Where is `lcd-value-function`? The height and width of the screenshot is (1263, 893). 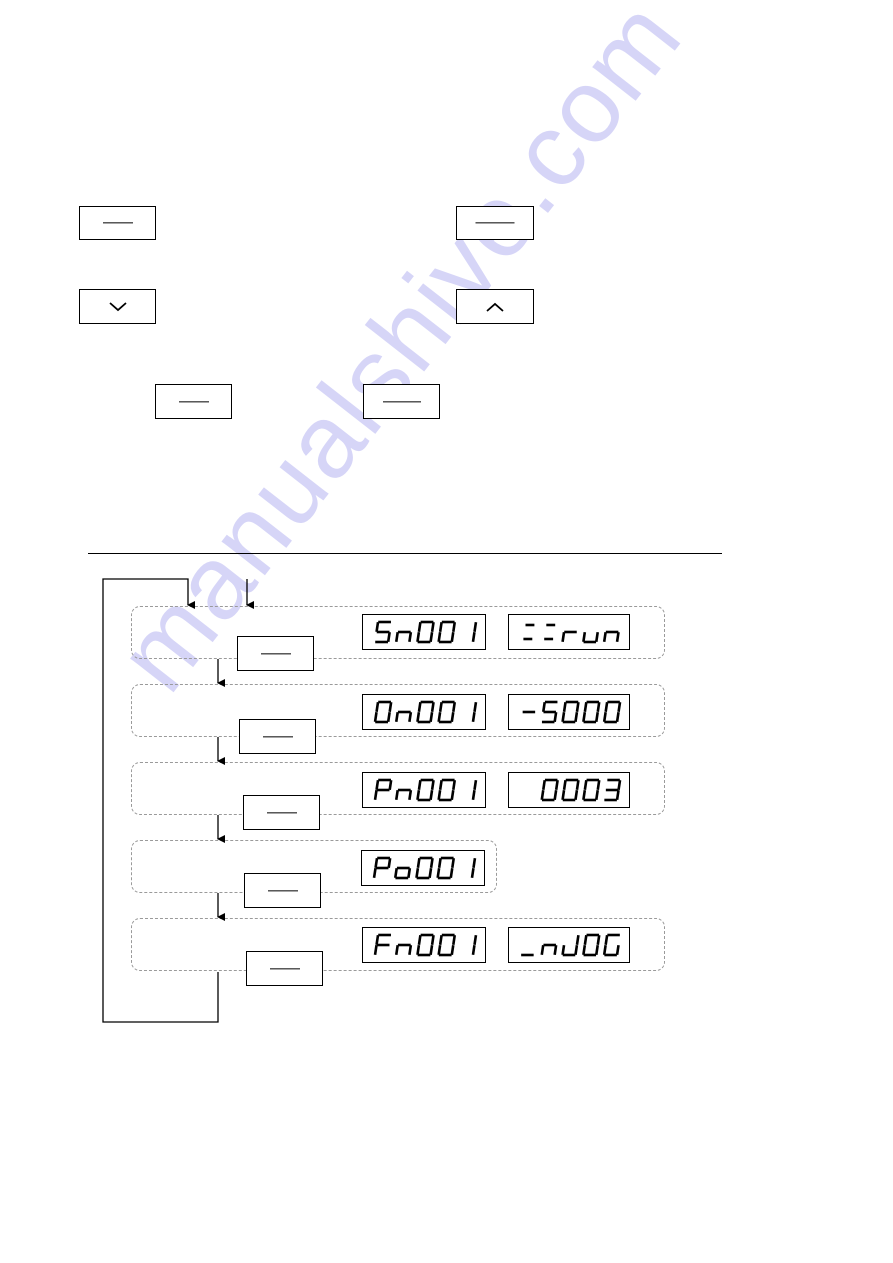
lcd-value-function is located at coordinates (569, 945).